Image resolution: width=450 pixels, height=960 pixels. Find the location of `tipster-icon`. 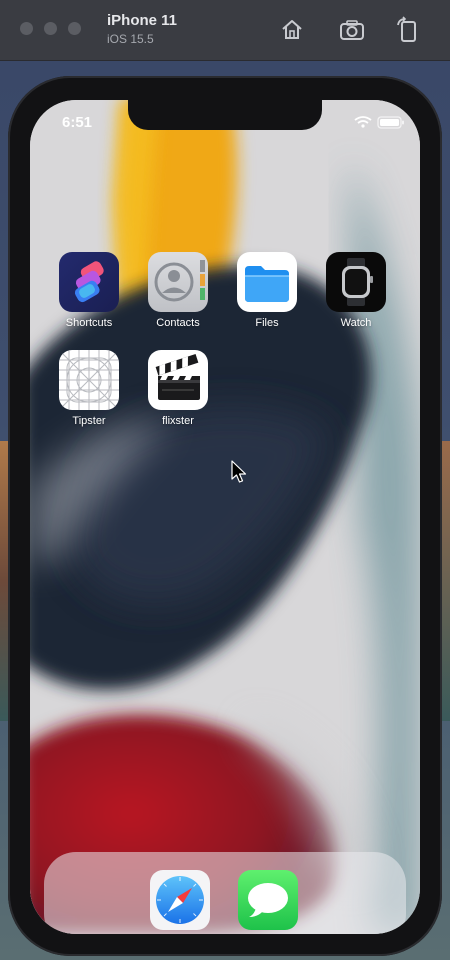

tipster-icon is located at coordinates (89, 380).